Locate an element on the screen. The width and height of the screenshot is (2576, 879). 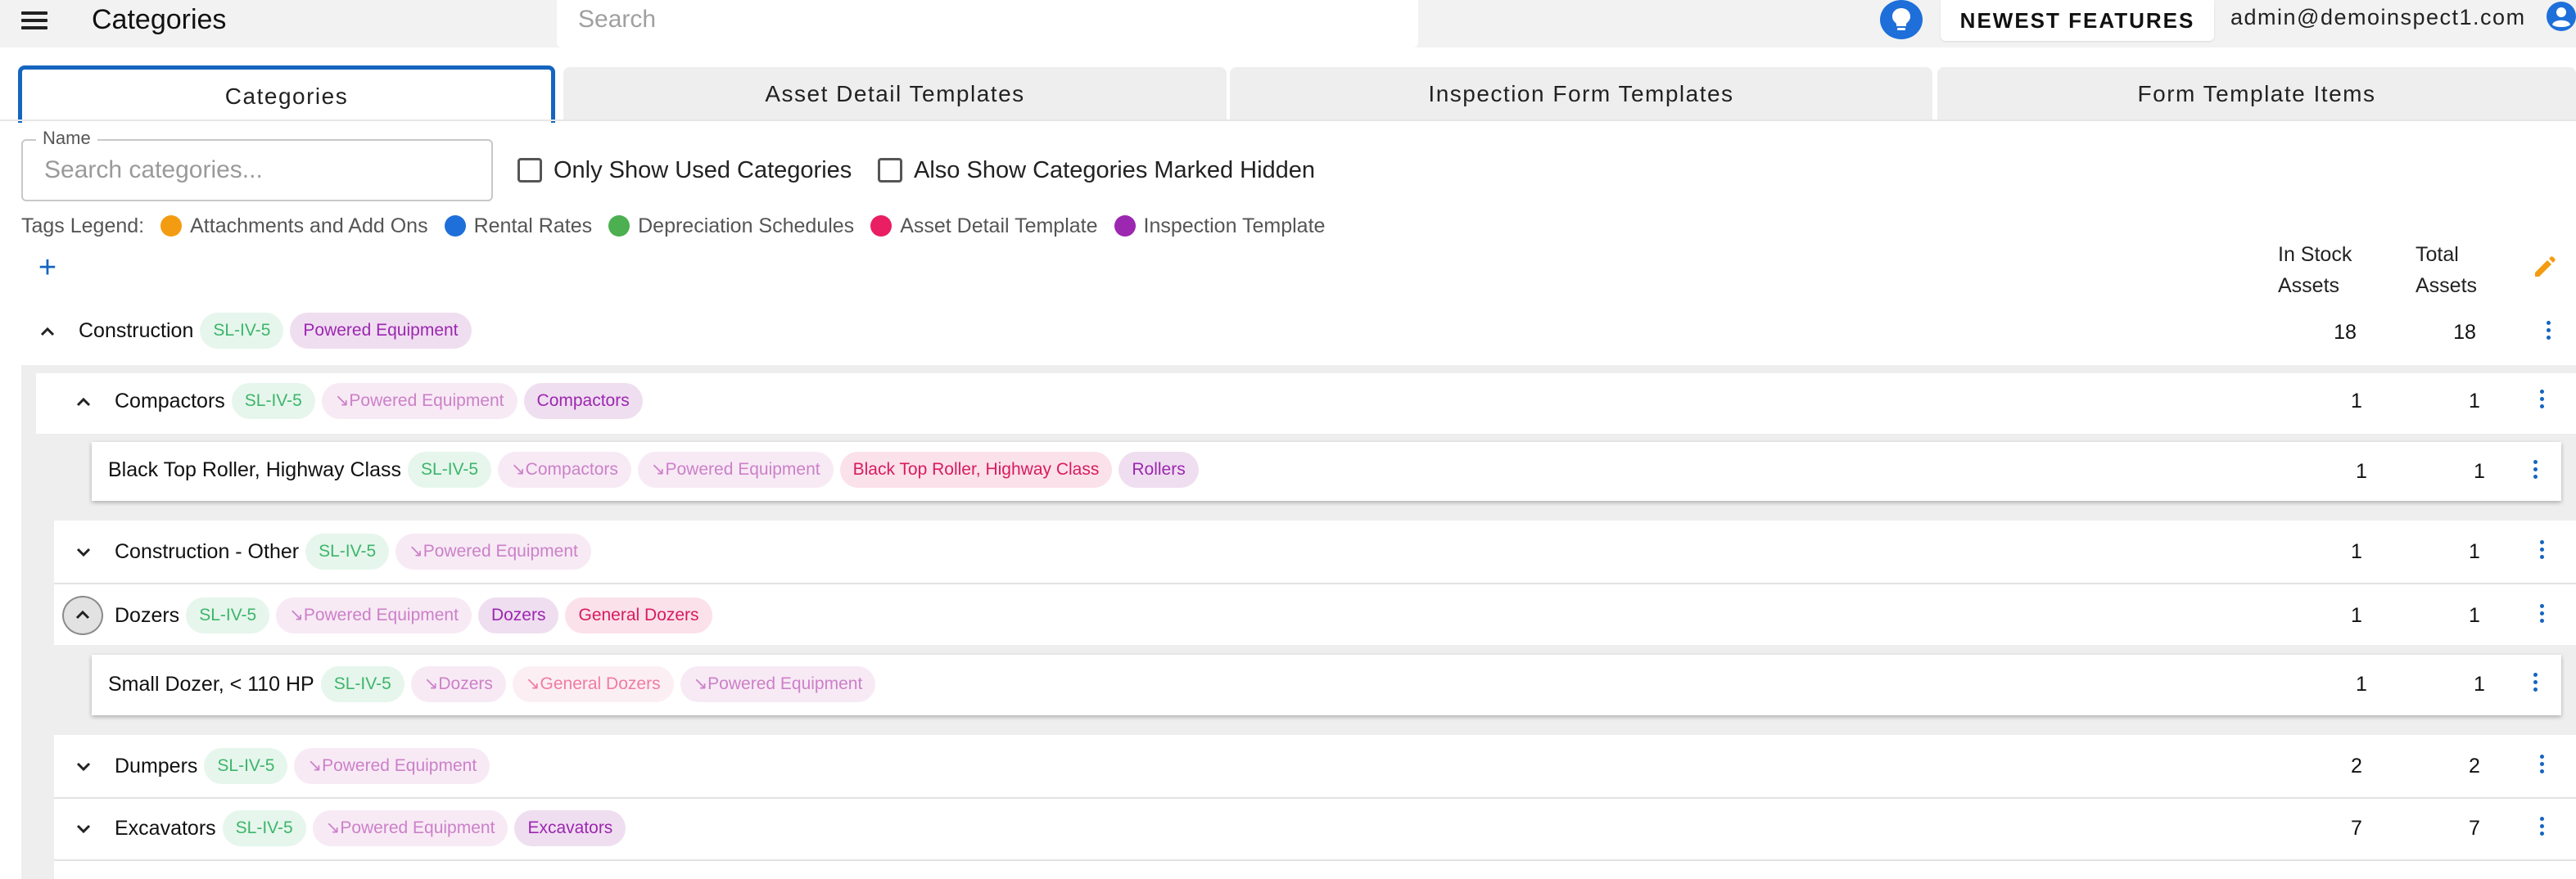
inspection-tag: Rollers is located at coordinates (1159, 470).